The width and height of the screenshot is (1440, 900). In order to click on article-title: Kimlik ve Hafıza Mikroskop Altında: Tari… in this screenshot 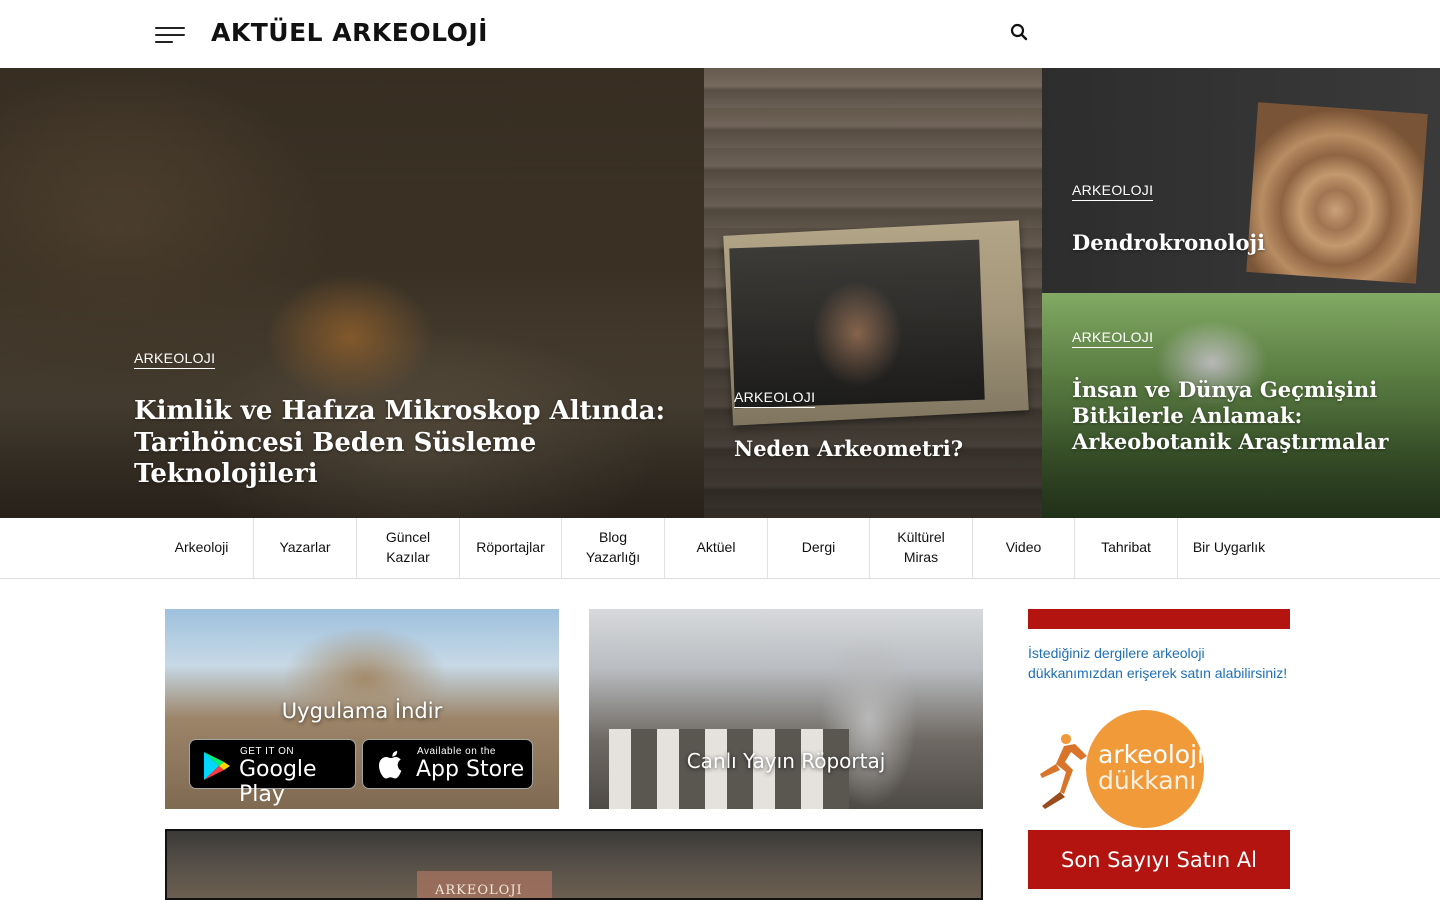, I will do `click(404, 443)`.